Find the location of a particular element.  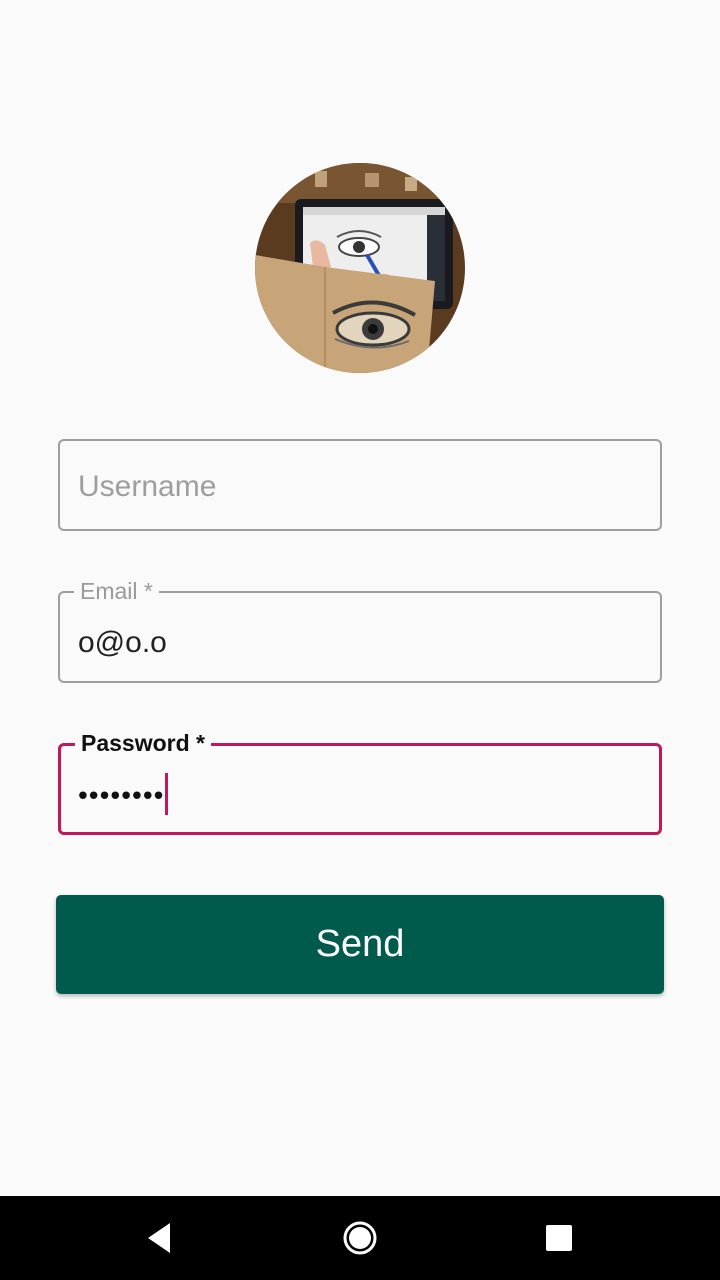

recents-button is located at coordinates (559, 1238).